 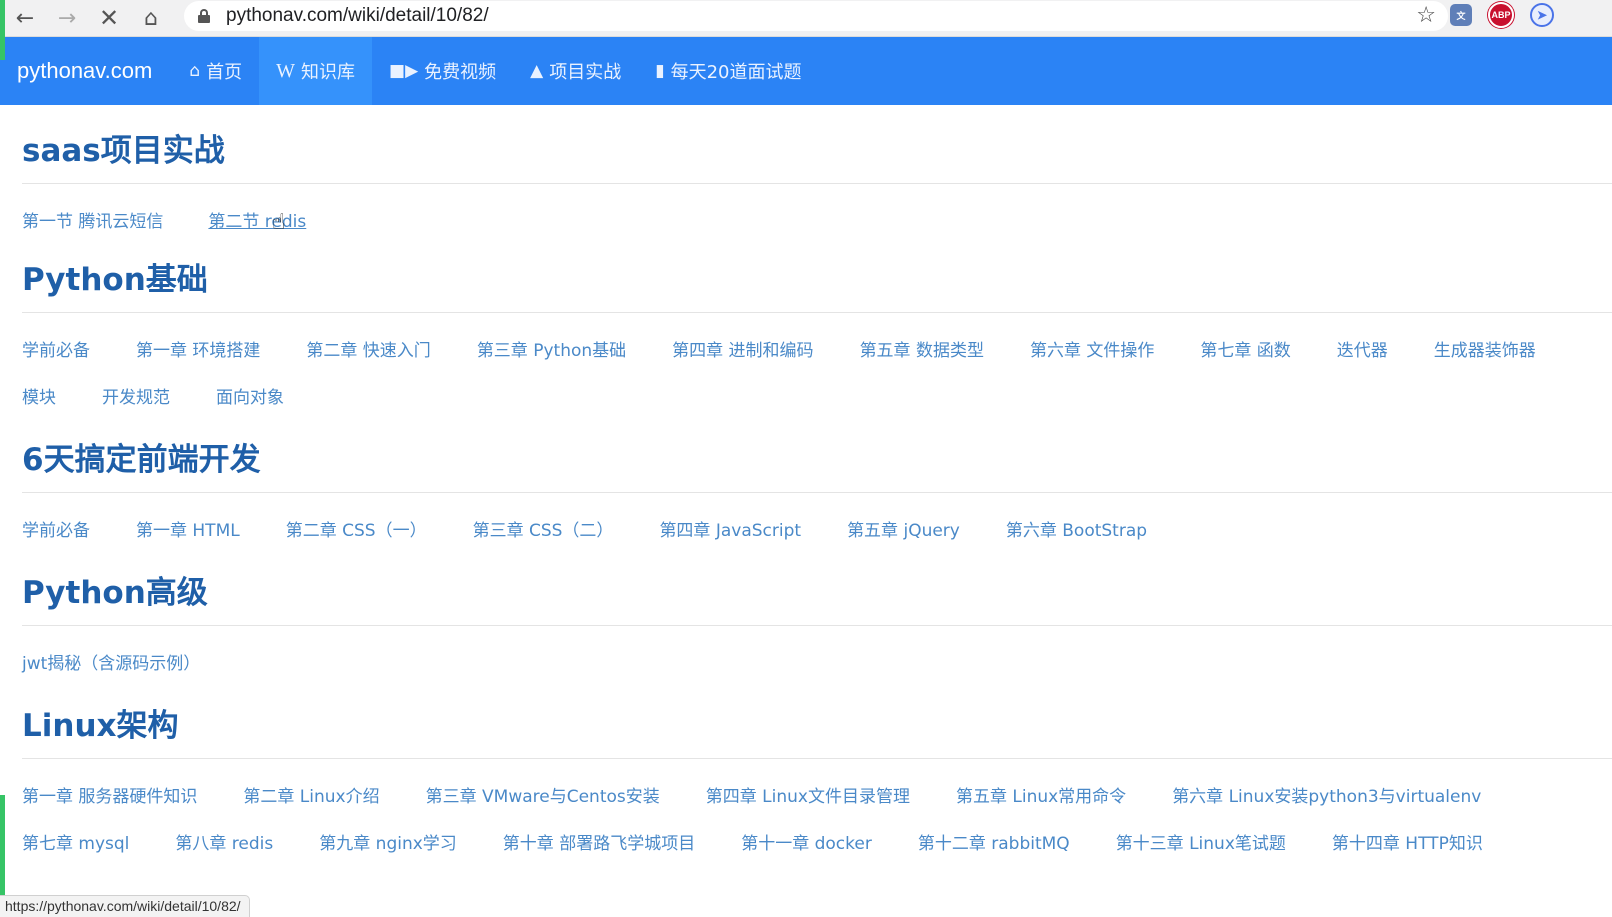 What do you see at coordinates (817, 664) in the screenshot?
I see `section-links: jwt揭秘（含源码示例）` at bounding box center [817, 664].